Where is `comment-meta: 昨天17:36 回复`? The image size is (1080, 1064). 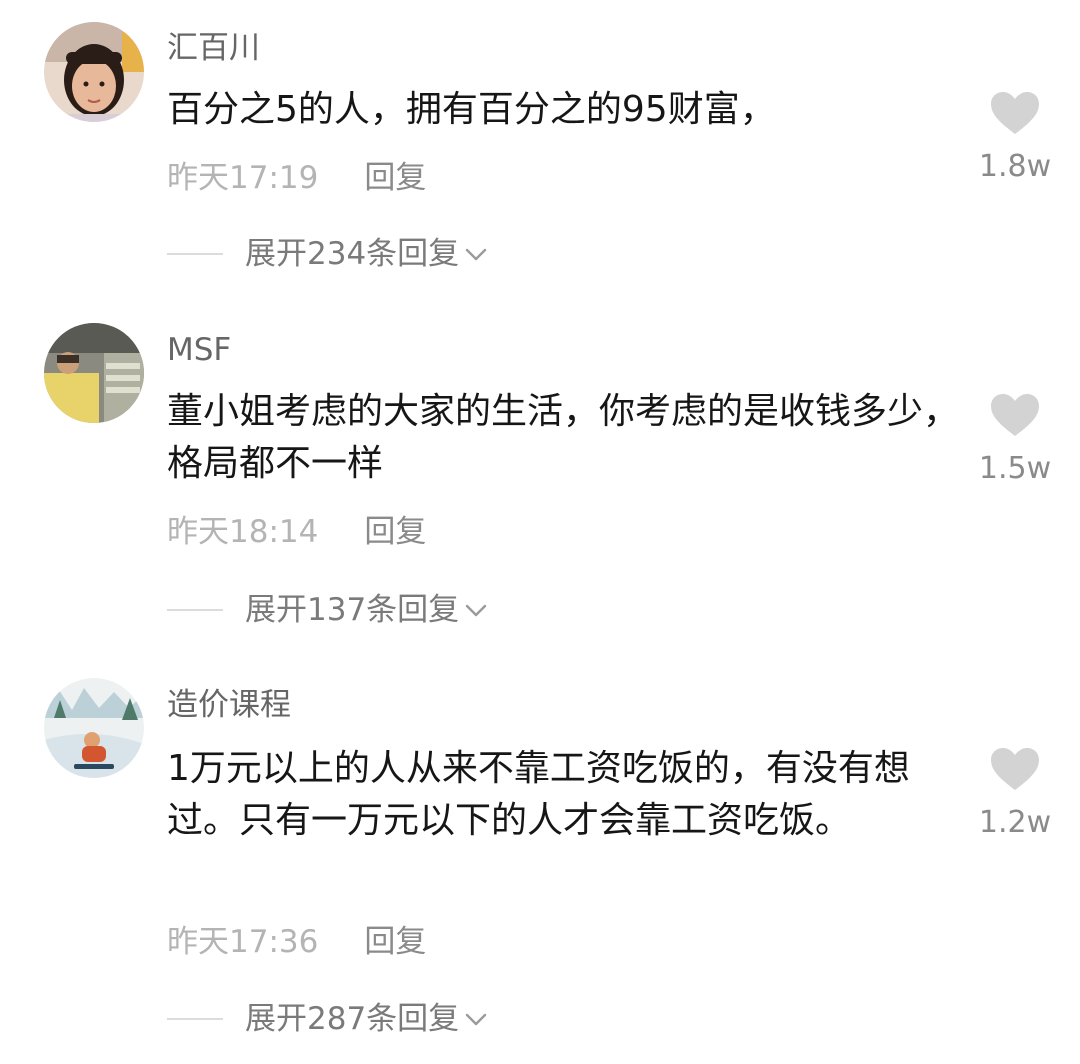
comment-meta: 昨天17:36 回复 is located at coordinates (296, 942).